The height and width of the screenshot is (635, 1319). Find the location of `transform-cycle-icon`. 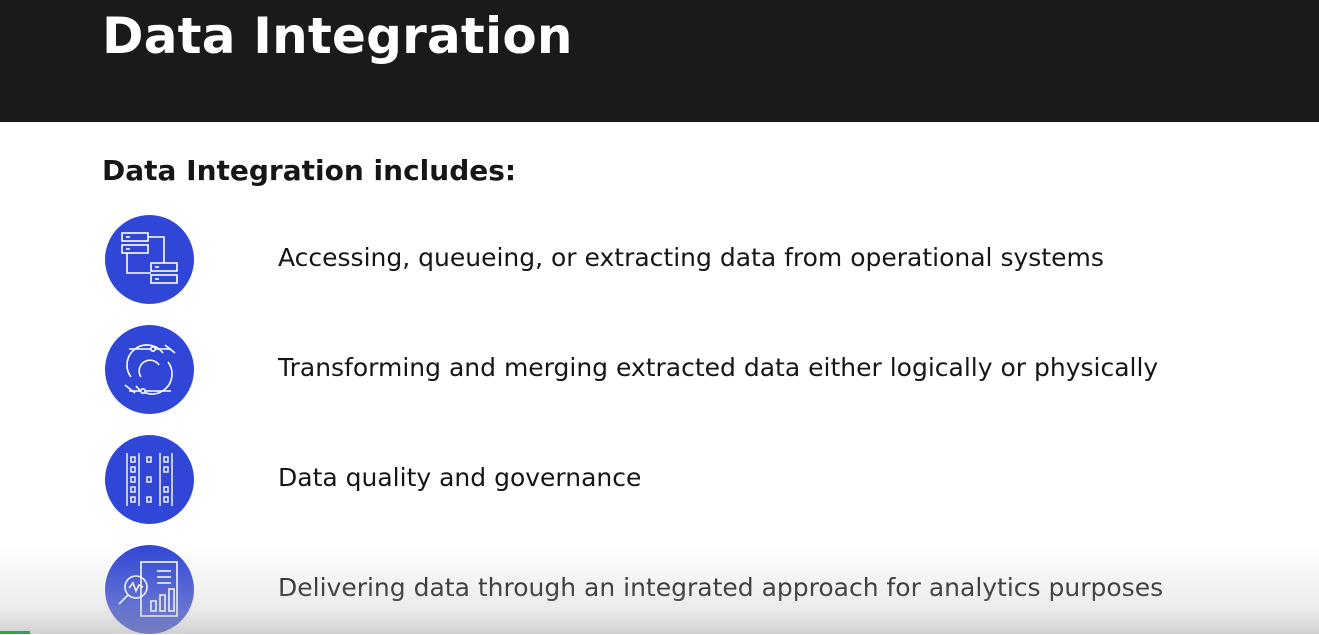

transform-cycle-icon is located at coordinates (149, 369).